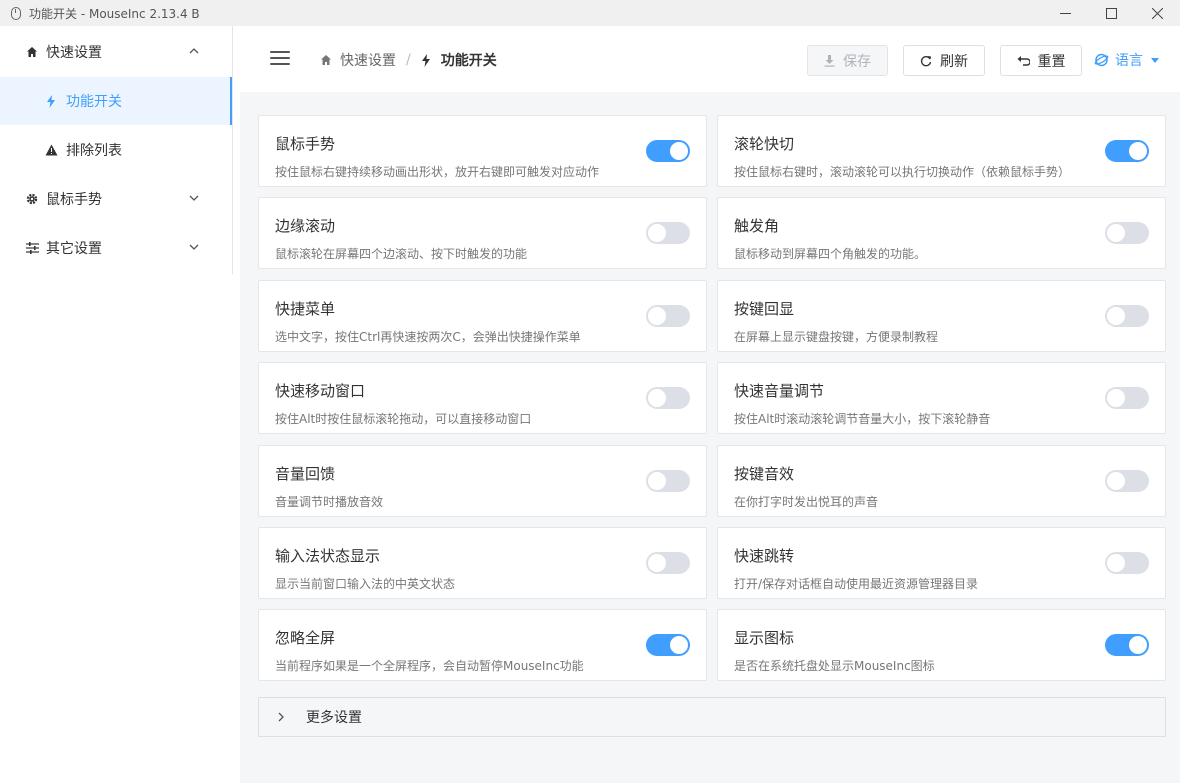 This screenshot has height=783, width=1180. What do you see at coordinates (710, 59) in the screenshot?
I see `header: 快速设置 / 功能开关 保存 刷新 重置 语言` at bounding box center [710, 59].